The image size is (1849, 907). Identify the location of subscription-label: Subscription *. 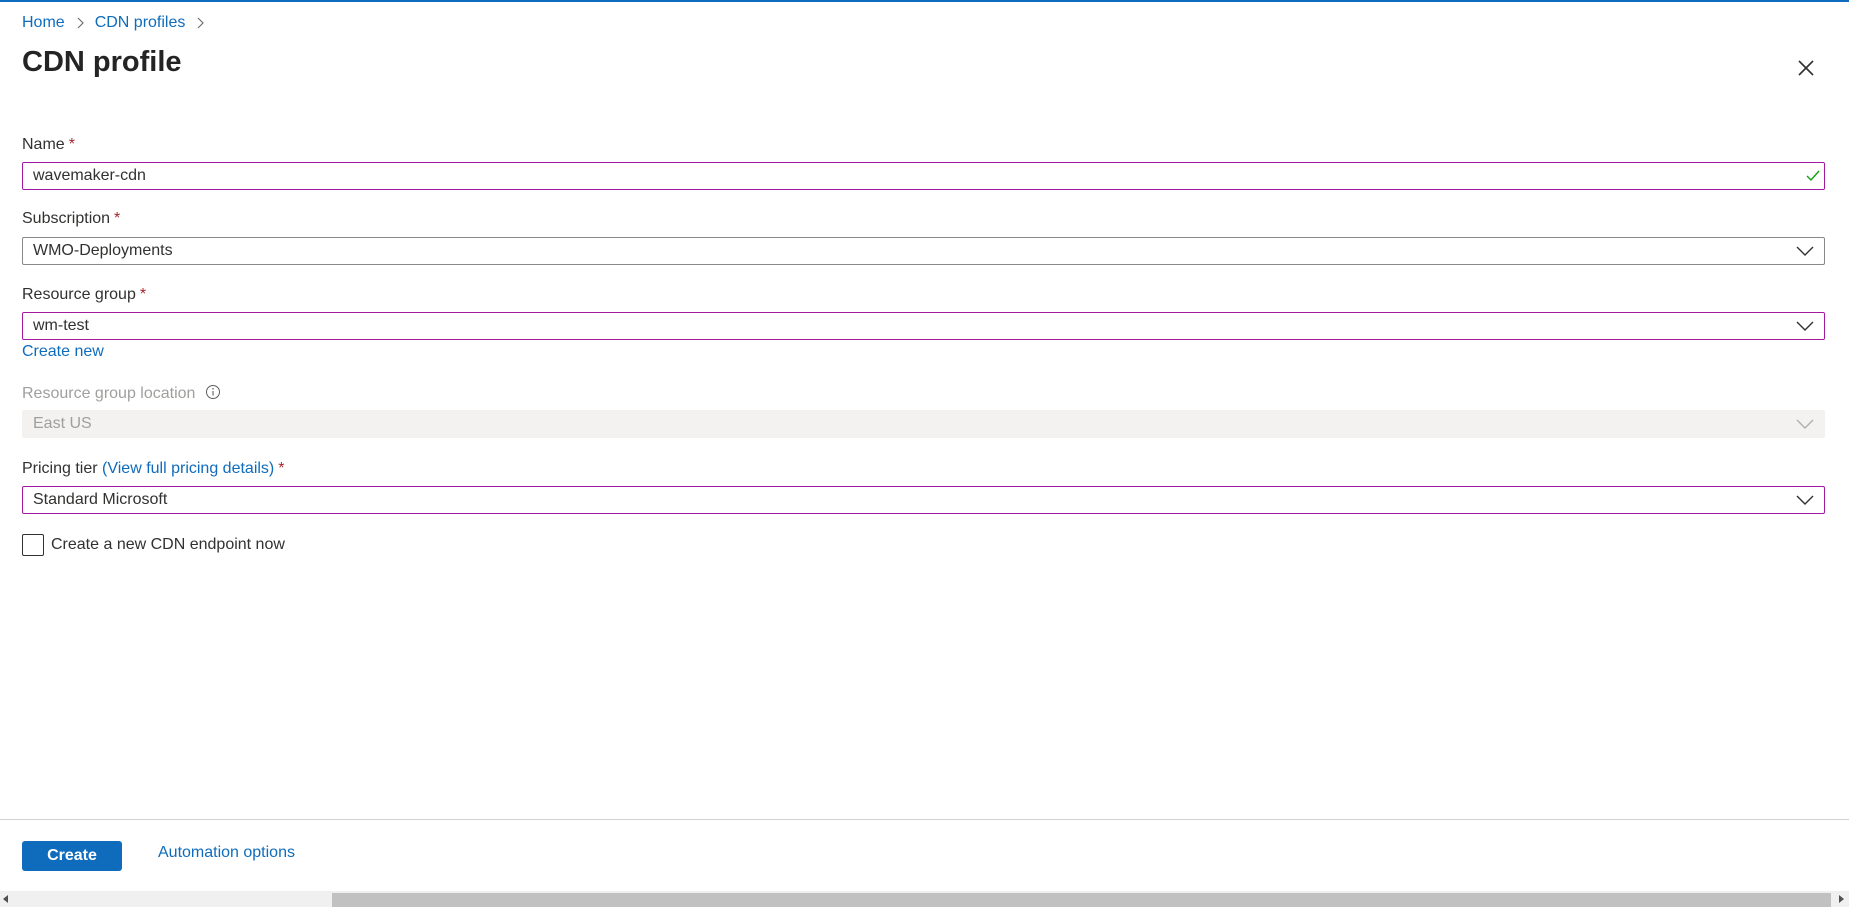
(71, 219).